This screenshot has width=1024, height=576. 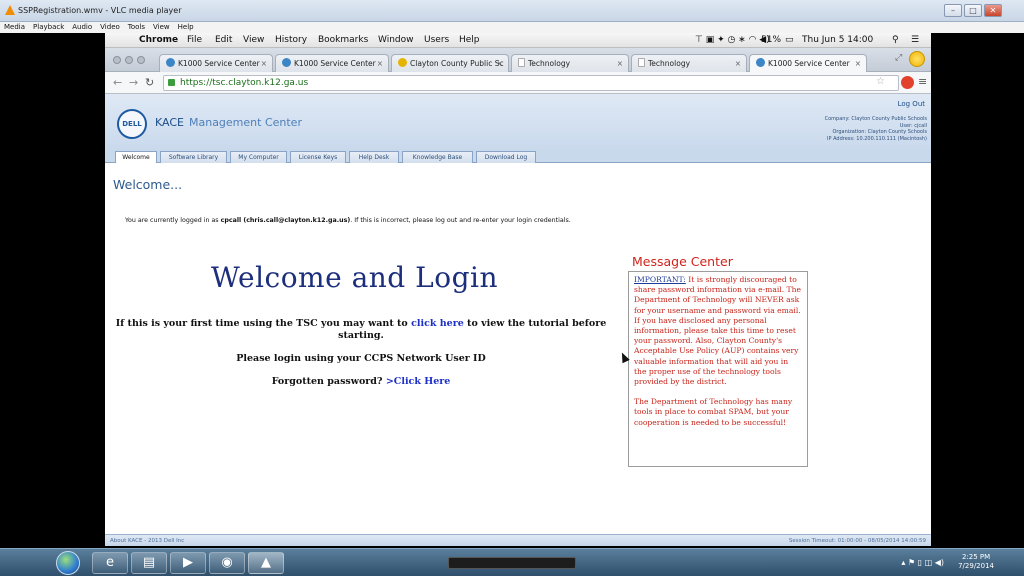 What do you see at coordinates (216, 63) in the screenshot?
I see `browser-tab-1: K1000 Service Center ×` at bounding box center [216, 63].